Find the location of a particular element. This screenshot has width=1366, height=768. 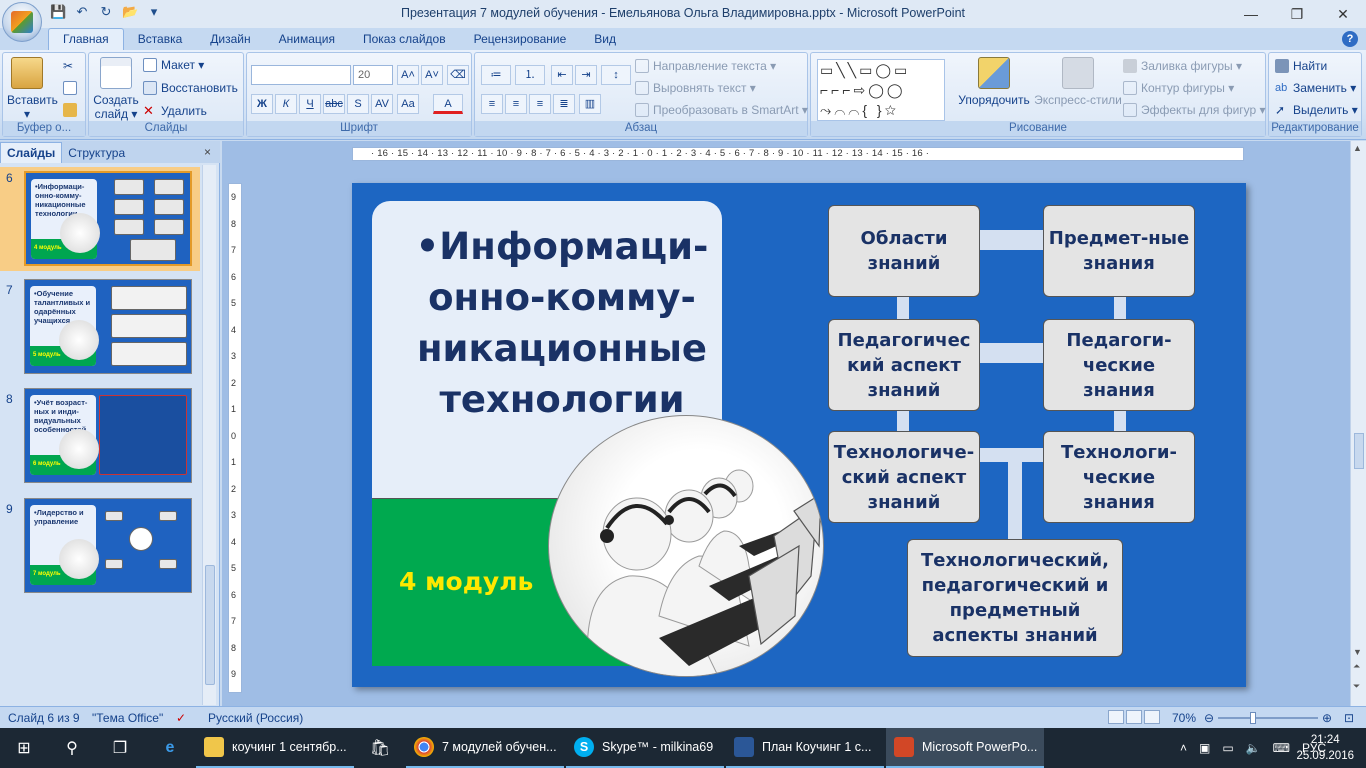

redo-icon: ↻ is located at coordinates (106, 12).